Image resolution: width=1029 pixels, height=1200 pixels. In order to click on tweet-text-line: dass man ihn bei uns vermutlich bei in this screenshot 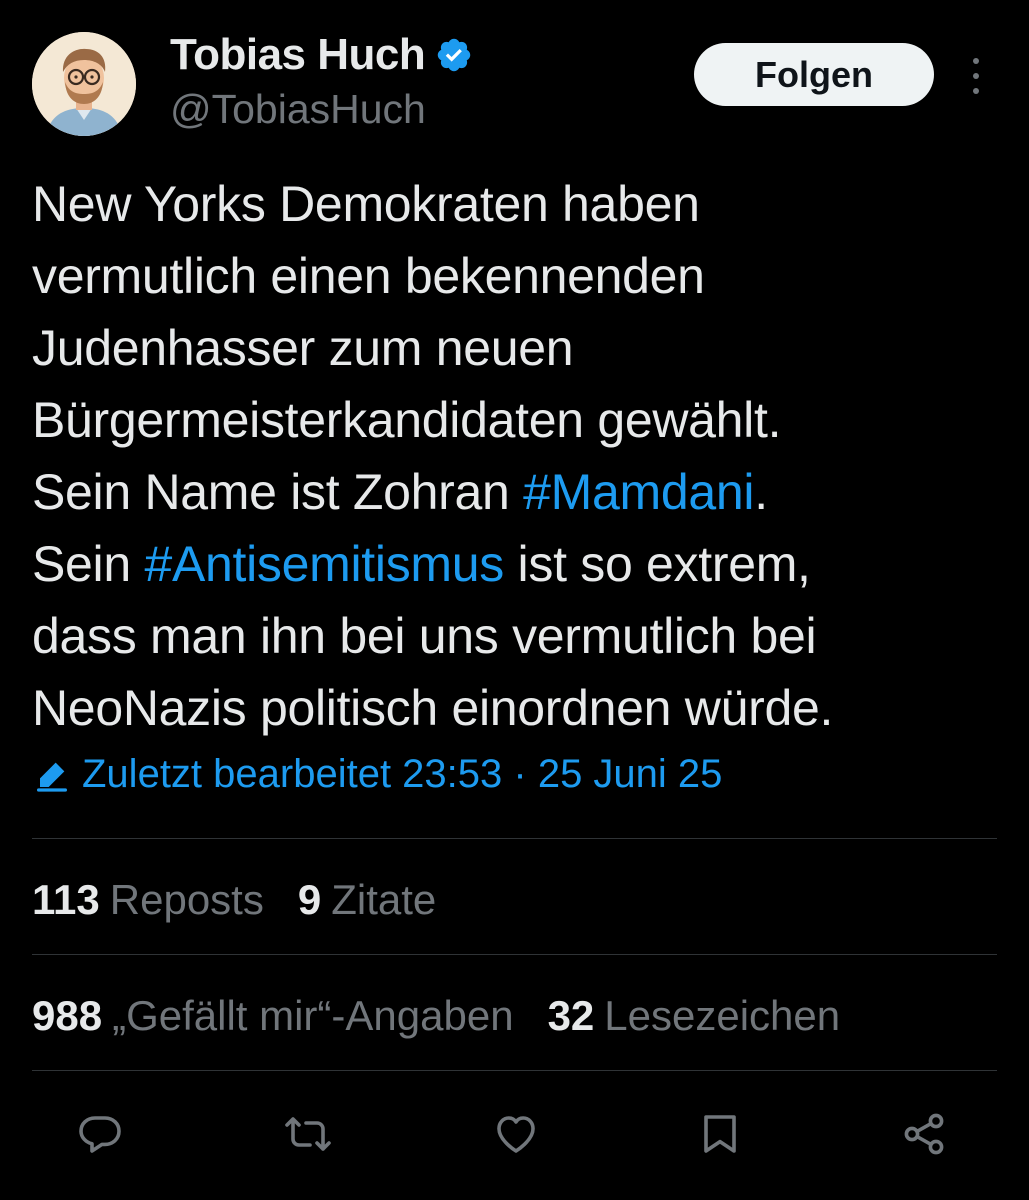, I will do `click(512, 636)`.